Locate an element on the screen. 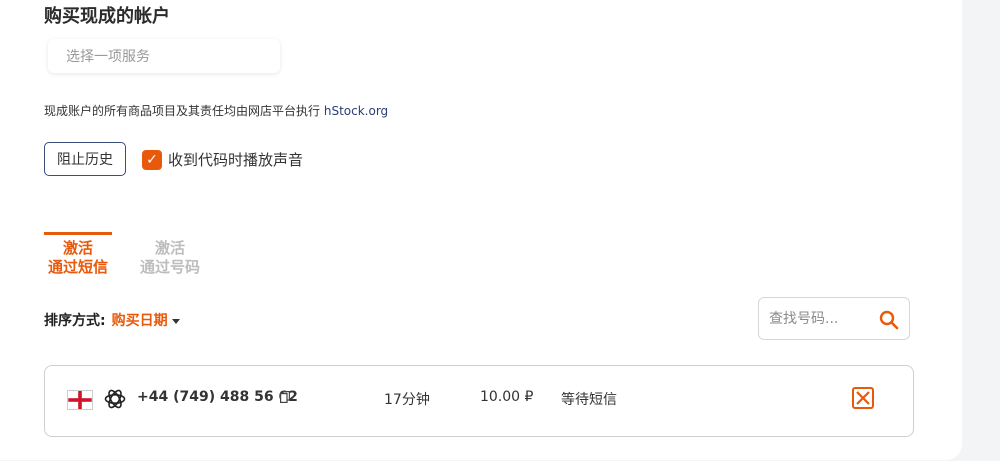  sort-label: 排序方式: is located at coordinates (75, 321).